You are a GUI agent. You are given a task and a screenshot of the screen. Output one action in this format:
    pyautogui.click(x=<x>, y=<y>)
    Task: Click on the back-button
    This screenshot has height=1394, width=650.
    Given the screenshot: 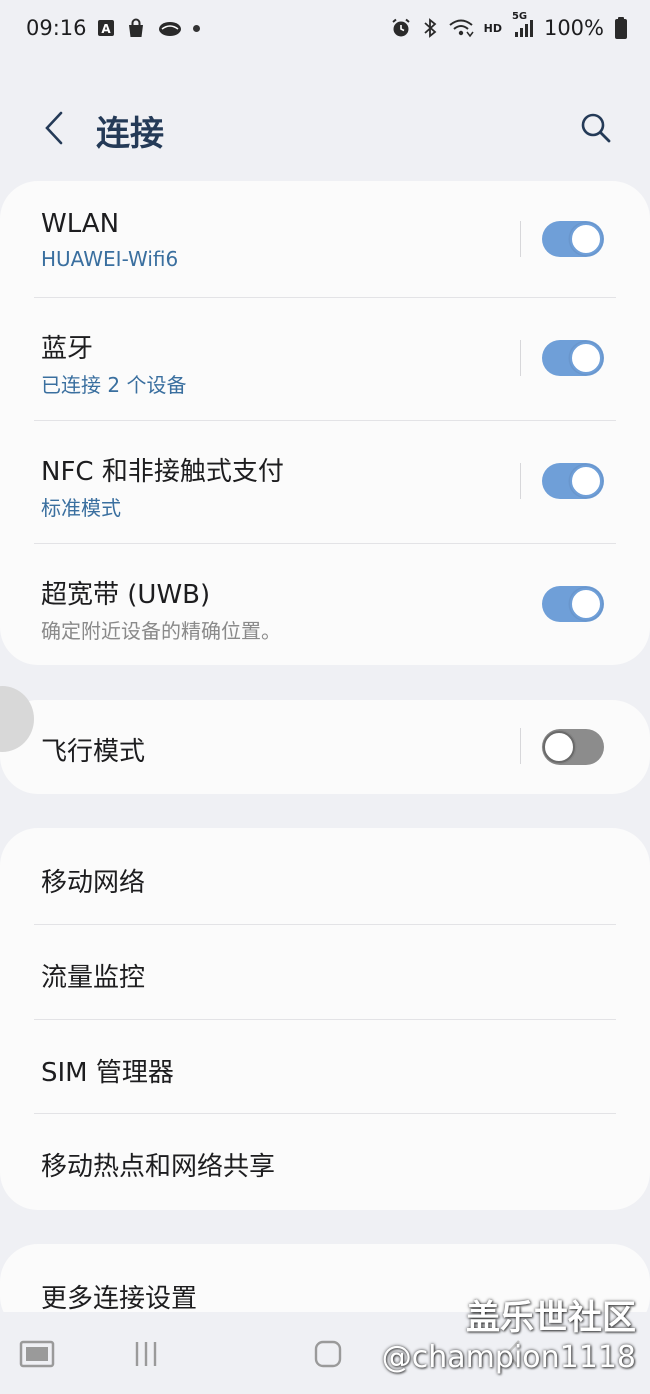 What is the action you would take?
    pyautogui.click(x=54, y=128)
    